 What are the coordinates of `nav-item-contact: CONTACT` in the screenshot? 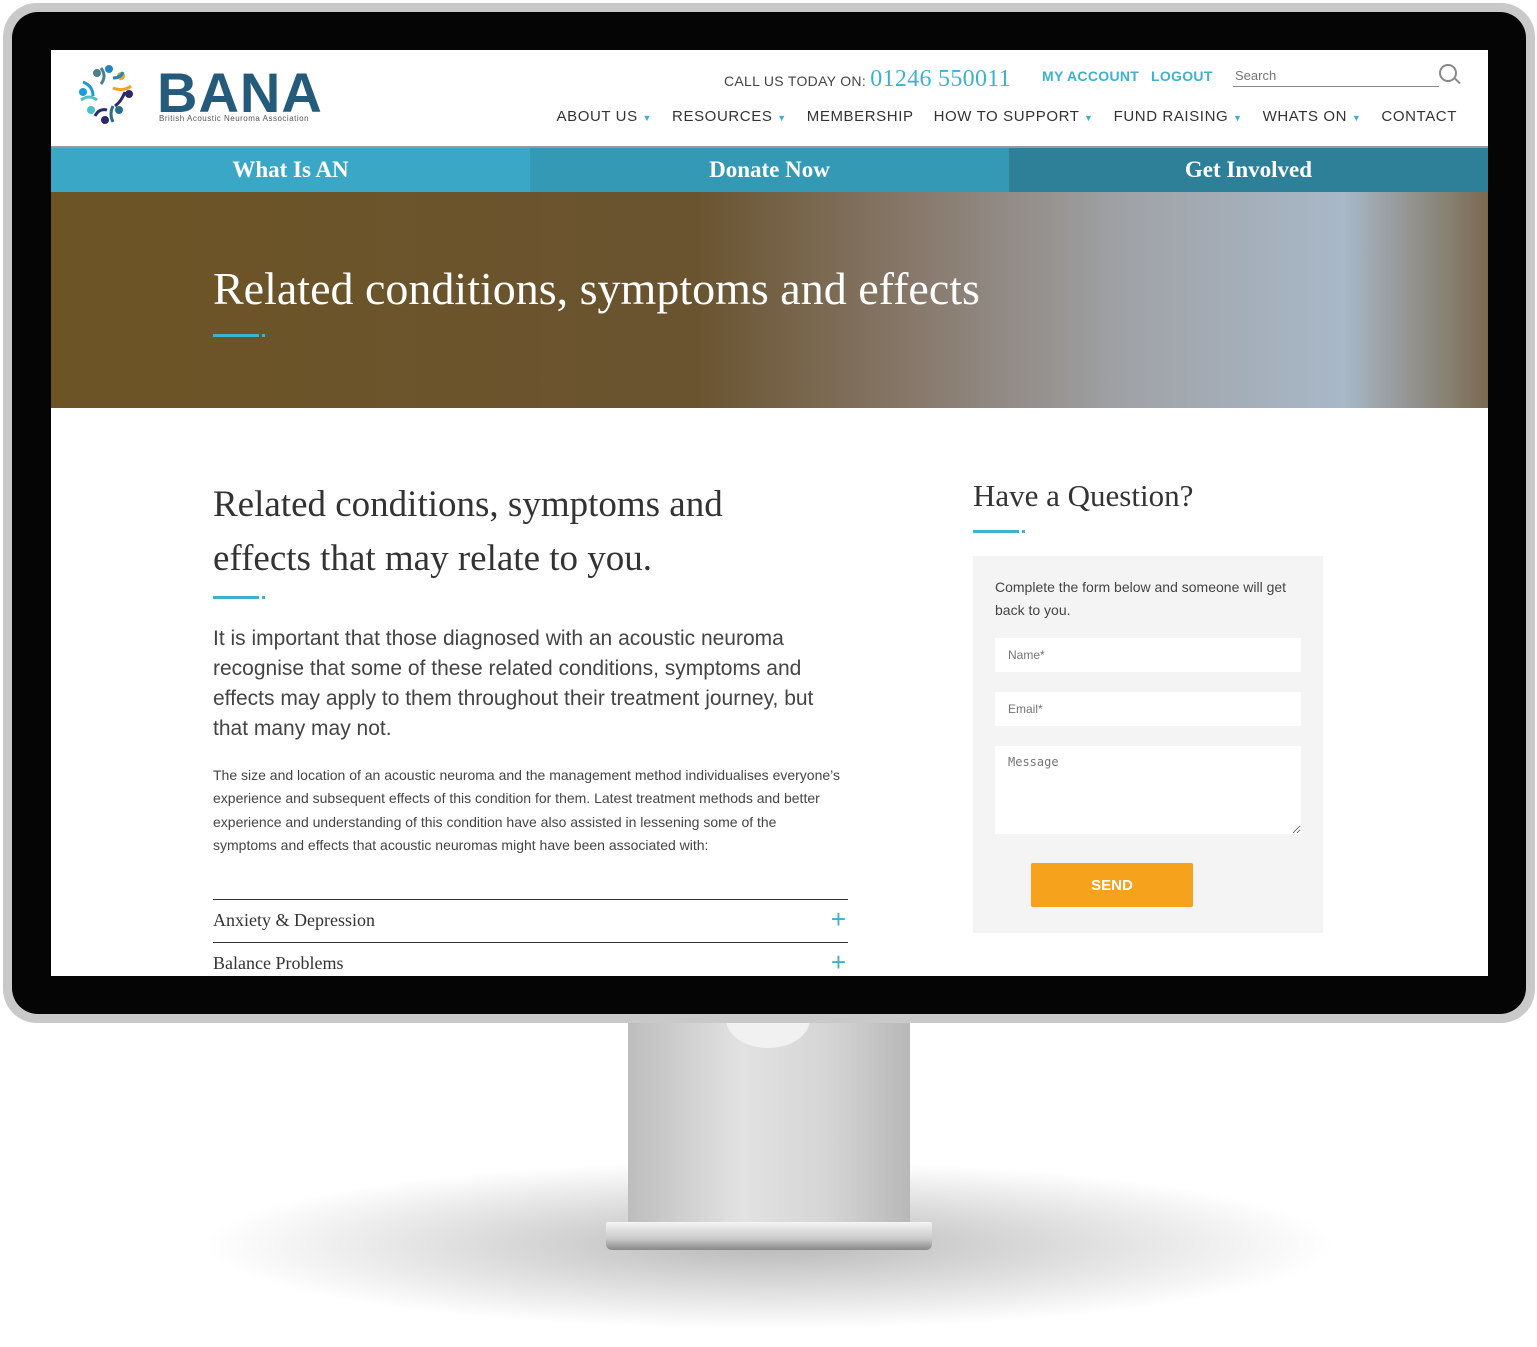 It's located at (1419, 116).